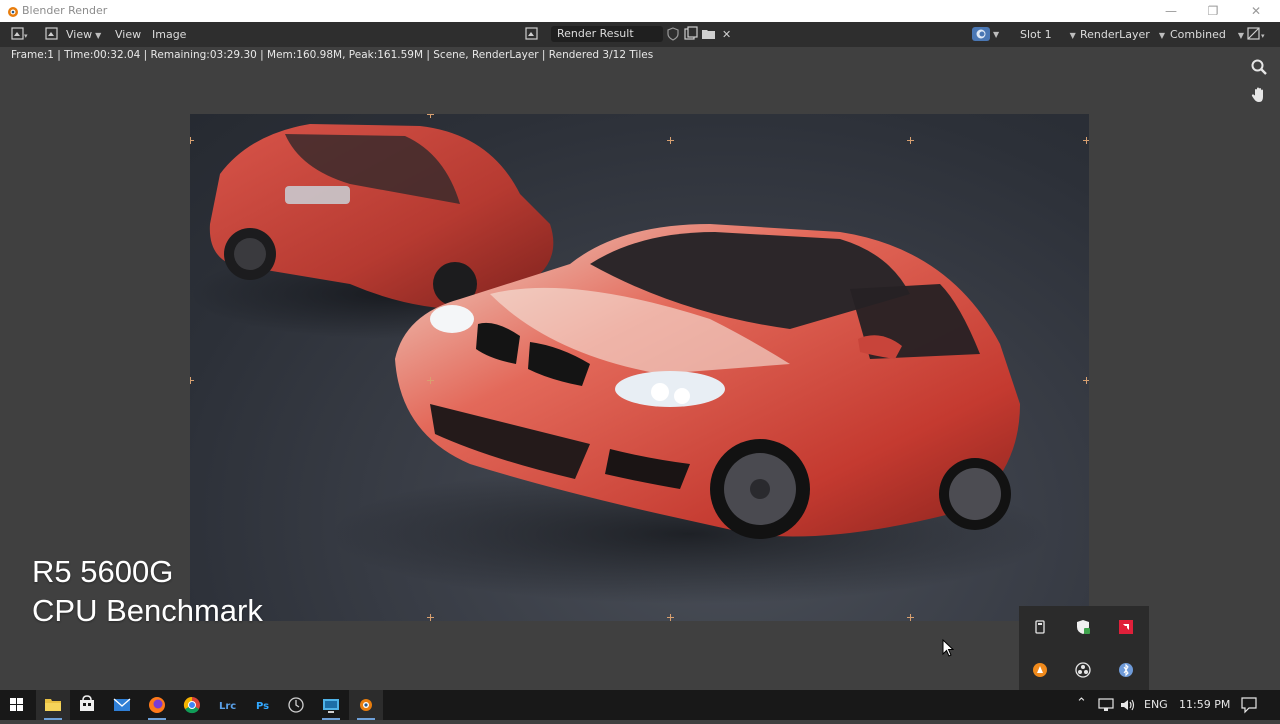 The width and height of the screenshot is (1280, 724). I want to click on fake-user-shield-icon, so click(673, 34).